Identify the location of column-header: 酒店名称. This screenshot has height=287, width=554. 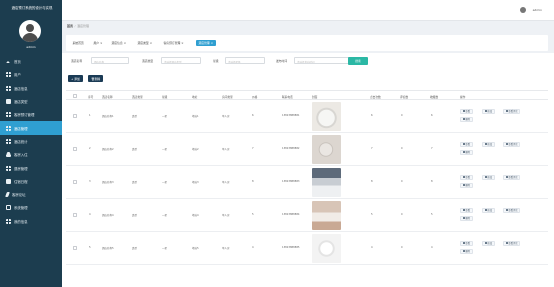
(107, 96).